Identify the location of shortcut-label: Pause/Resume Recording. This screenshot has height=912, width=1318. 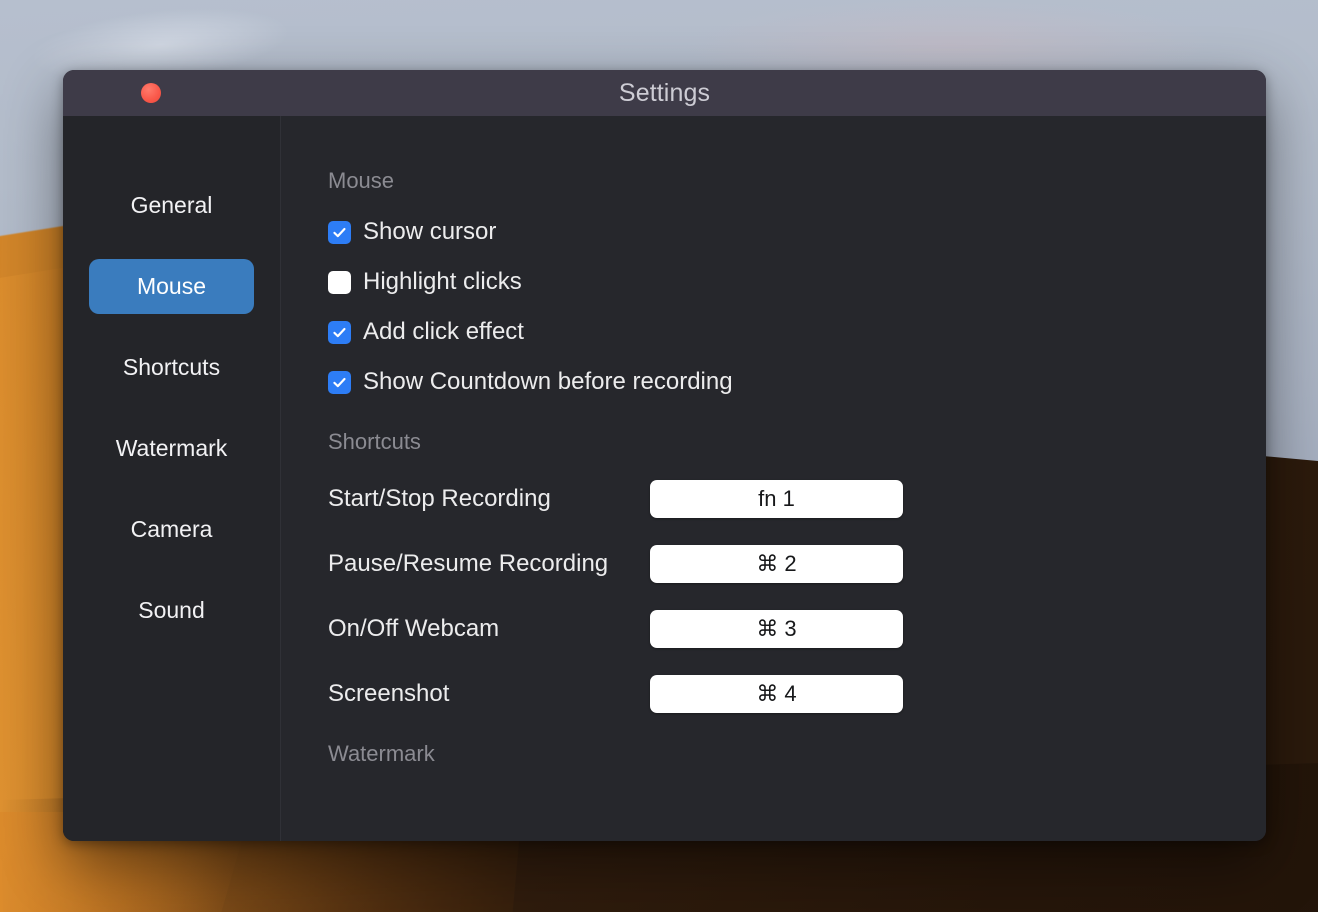
(468, 563).